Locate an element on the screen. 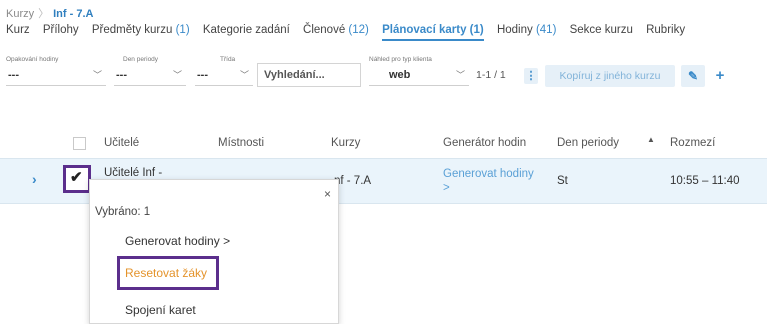 Image resolution: width=767 pixels, height=324 pixels. row-checkbox: ✔ is located at coordinates (77, 179).